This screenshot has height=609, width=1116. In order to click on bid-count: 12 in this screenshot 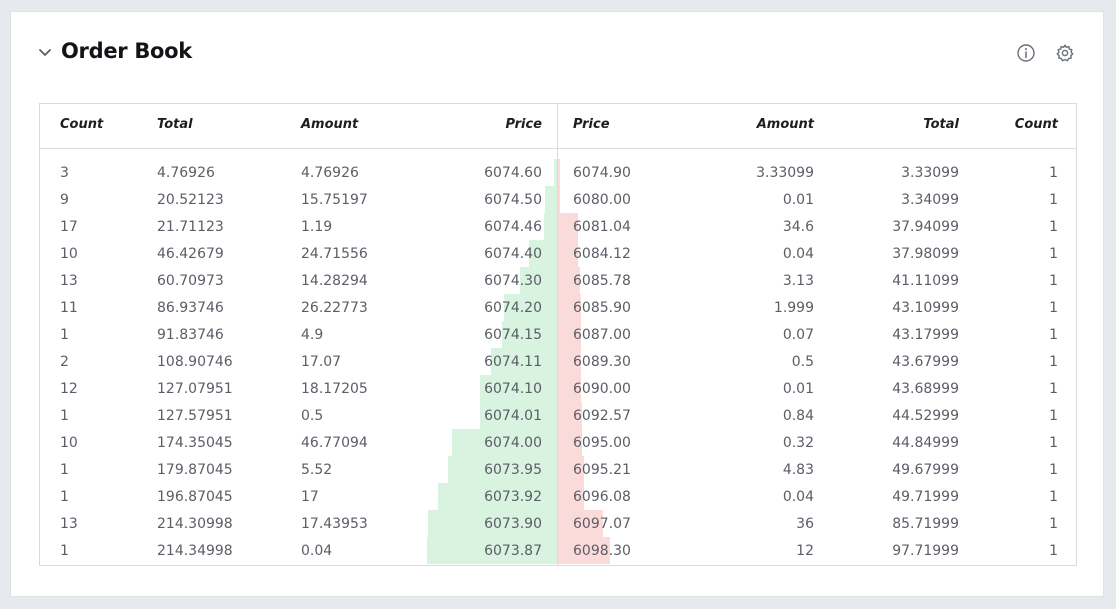, I will do `click(69, 389)`.